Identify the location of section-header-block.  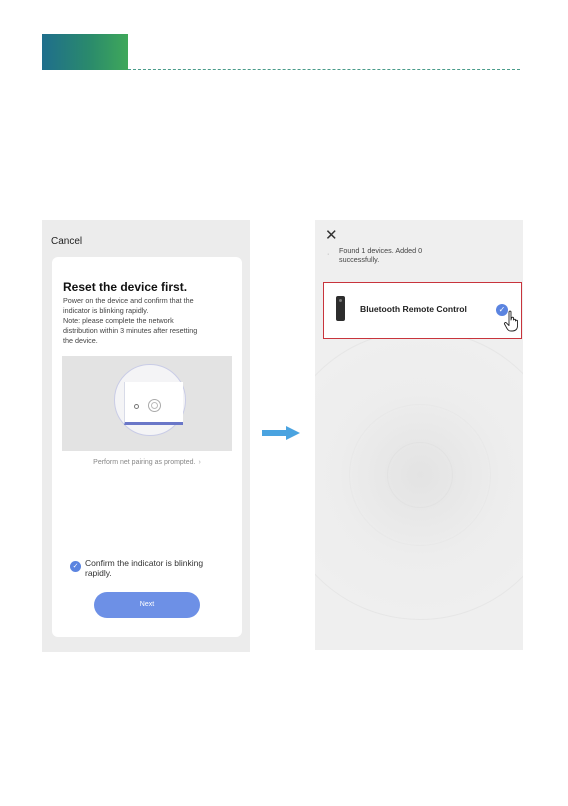
(85, 52).